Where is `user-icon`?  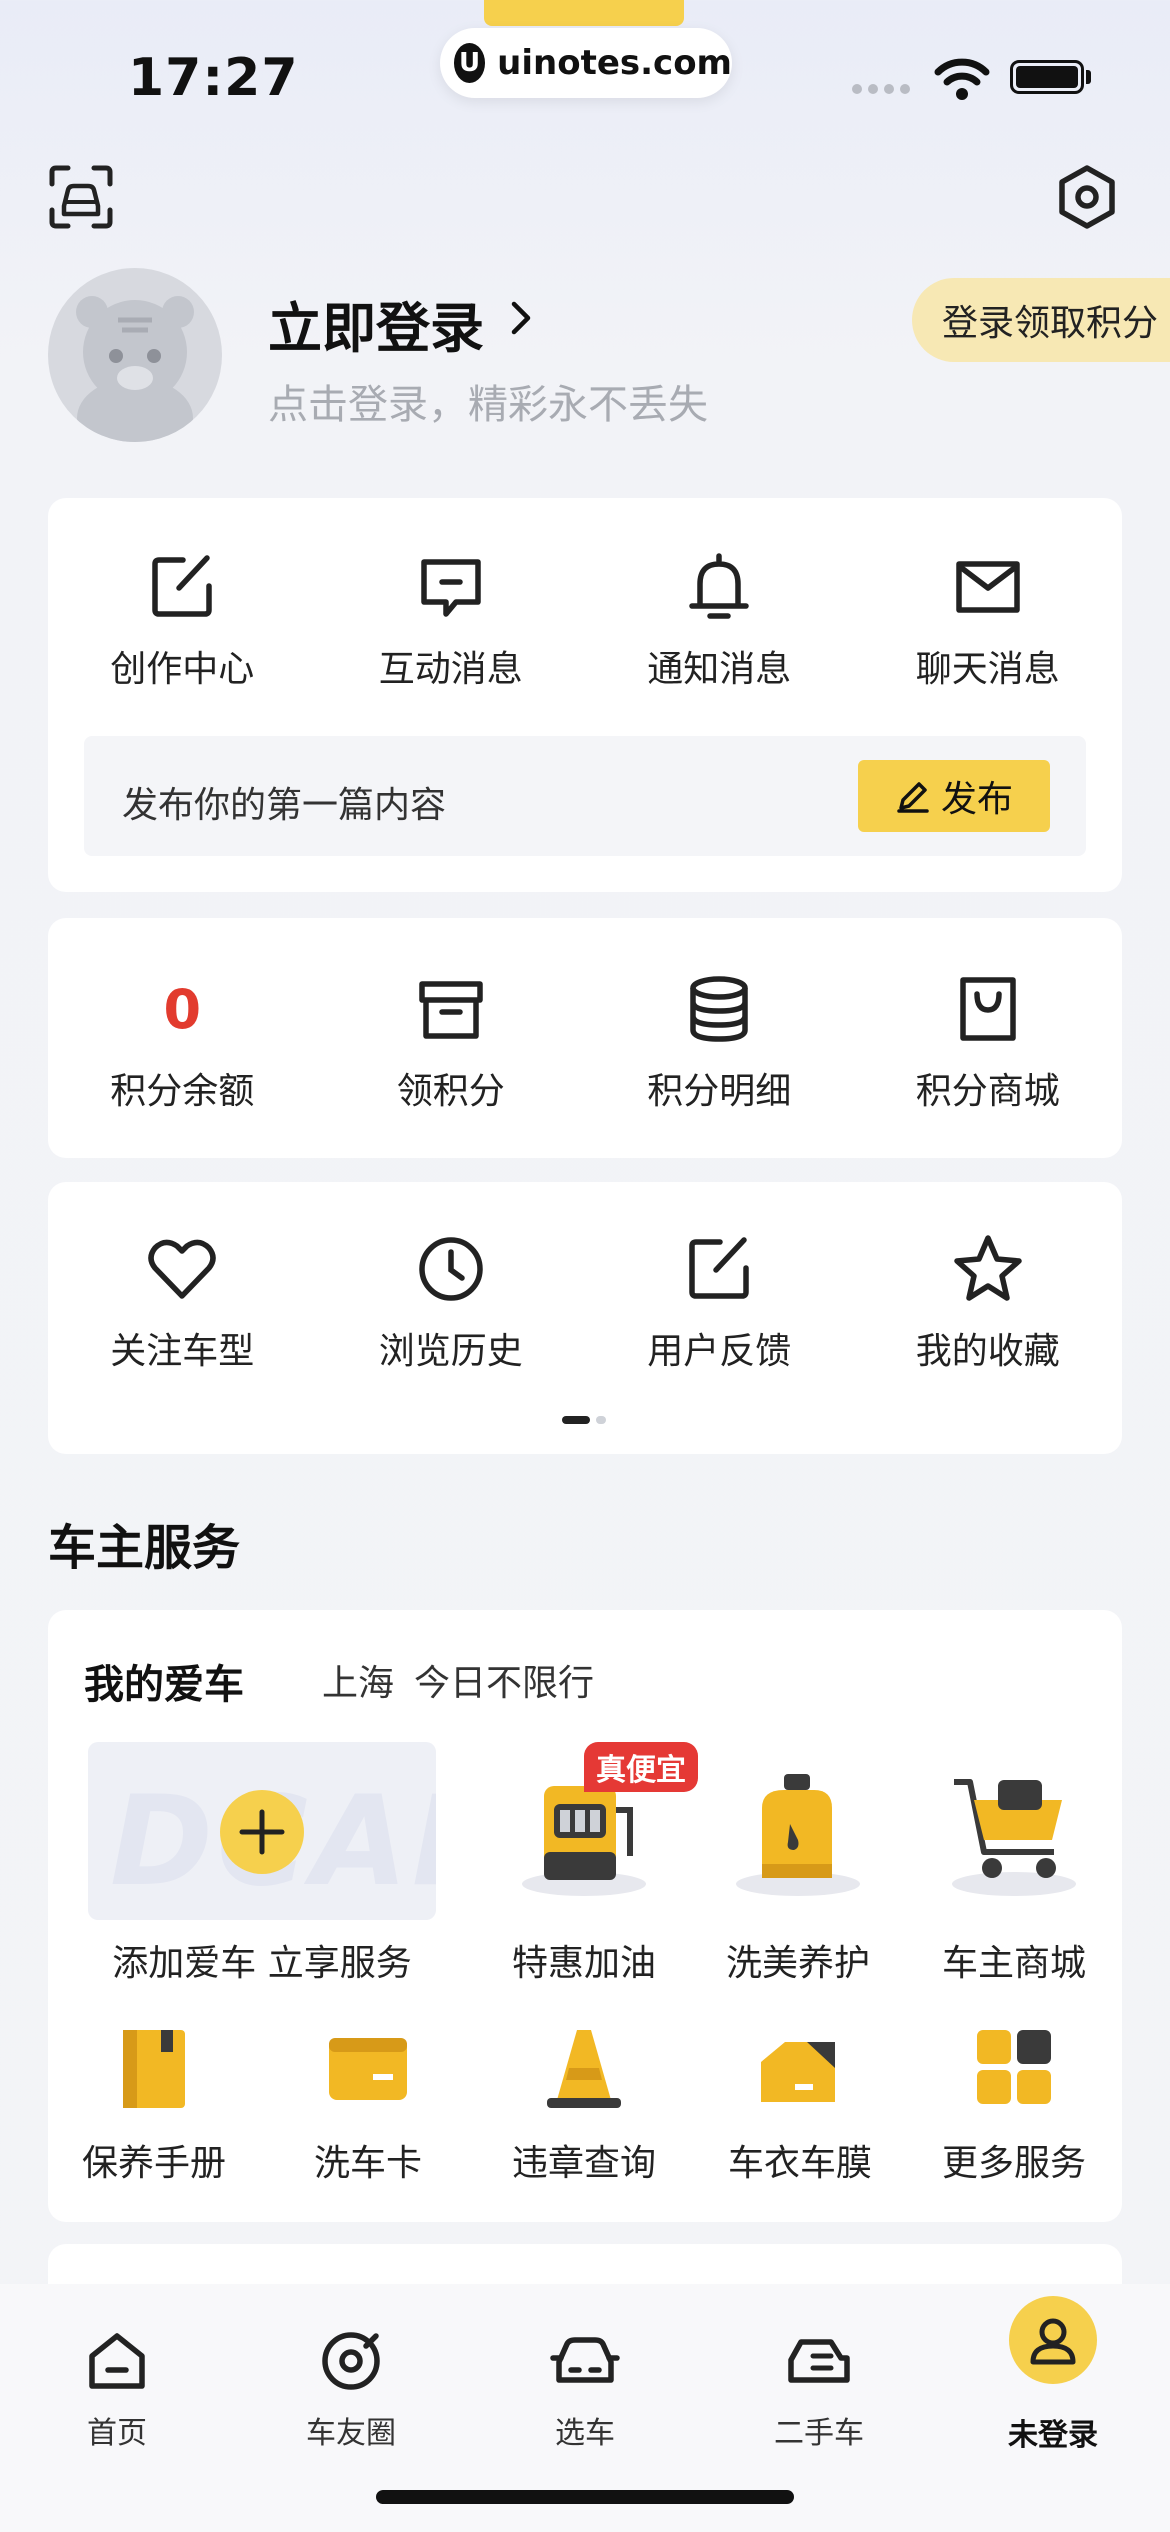 user-icon is located at coordinates (1053, 2341).